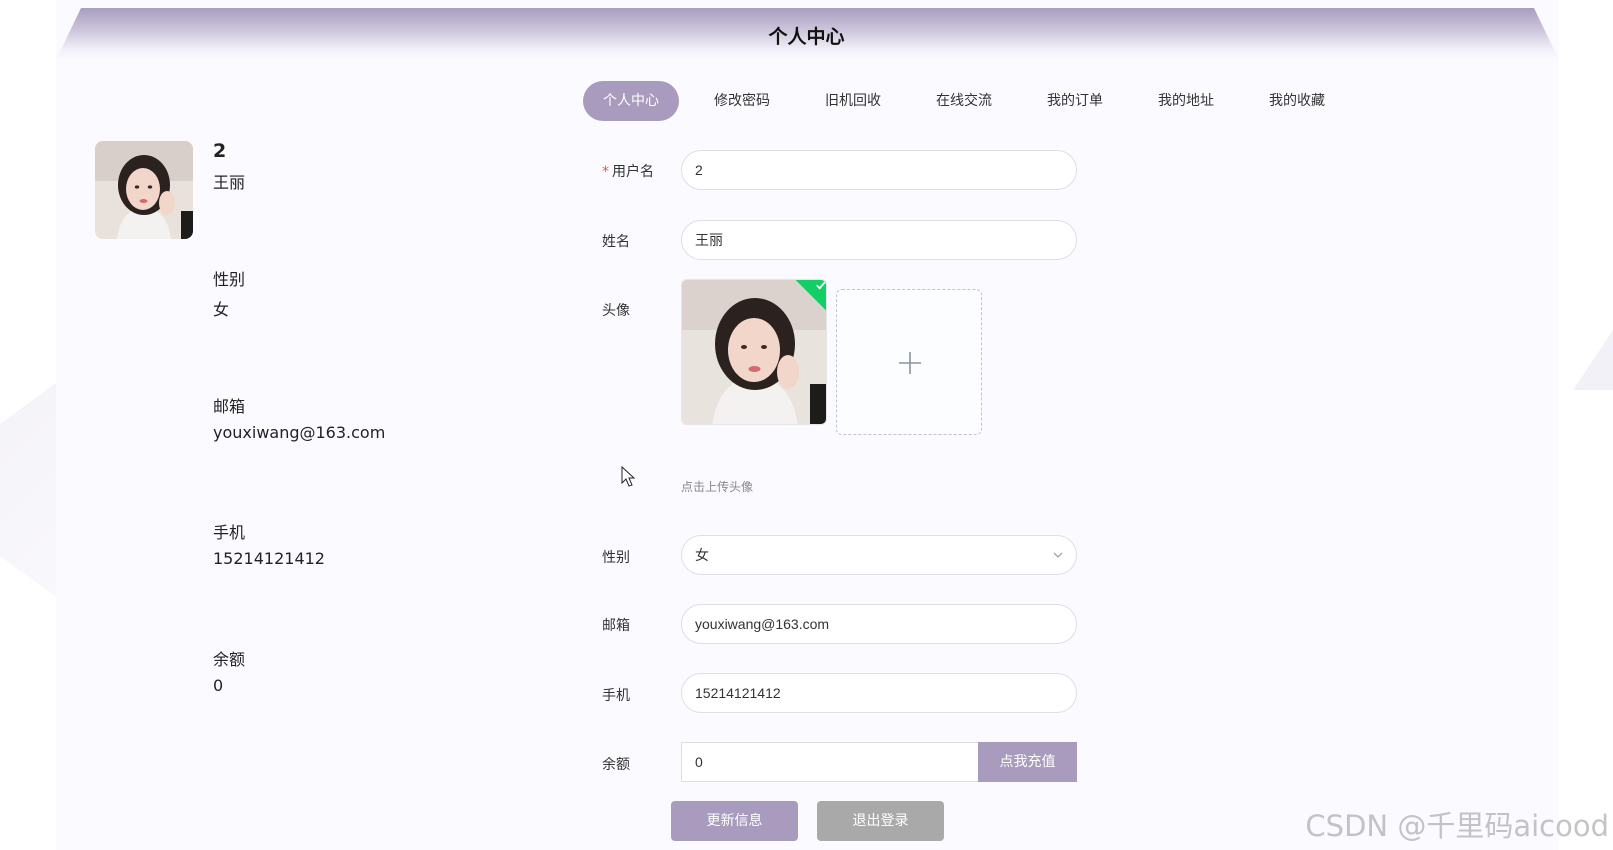 The image size is (1613, 850). Describe the element at coordinates (616, 311) in the screenshot. I see `avatar-label: 头像` at that location.